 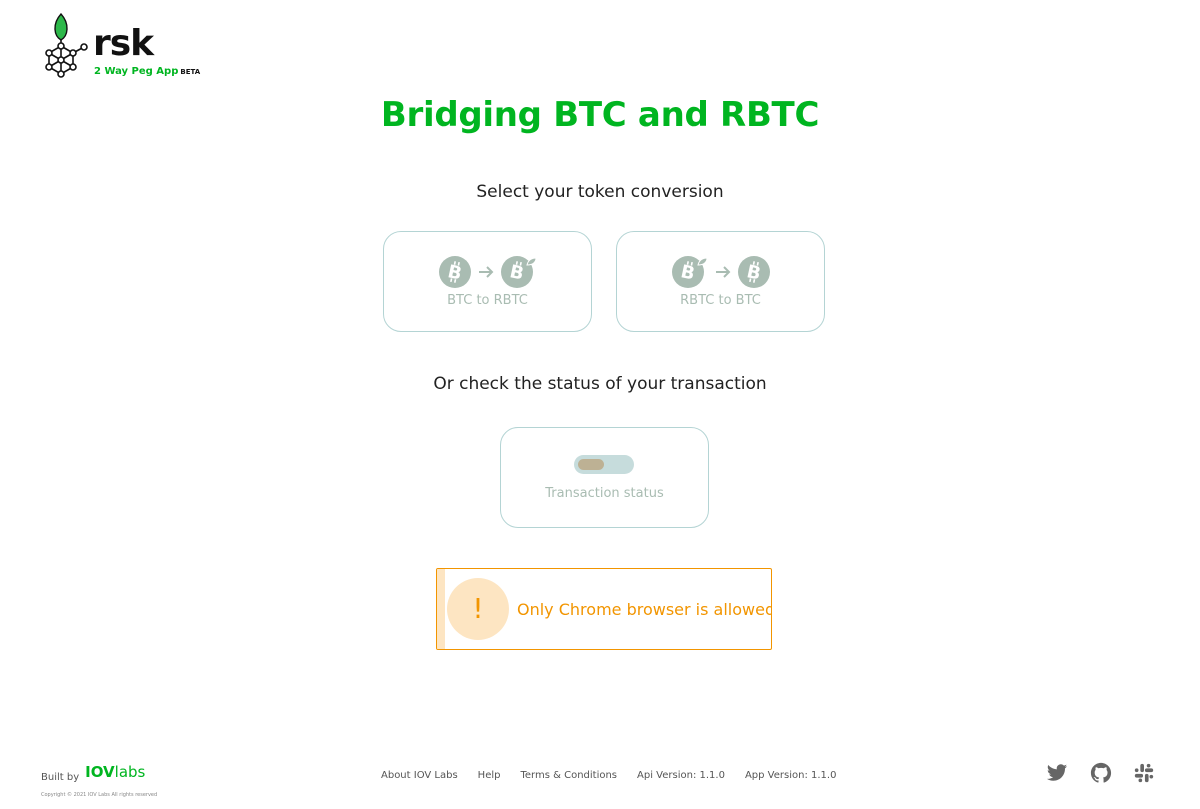 What do you see at coordinates (644, 609) in the screenshot?
I see `alert-message: Only Chrome browser is allowed` at bounding box center [644, 609].